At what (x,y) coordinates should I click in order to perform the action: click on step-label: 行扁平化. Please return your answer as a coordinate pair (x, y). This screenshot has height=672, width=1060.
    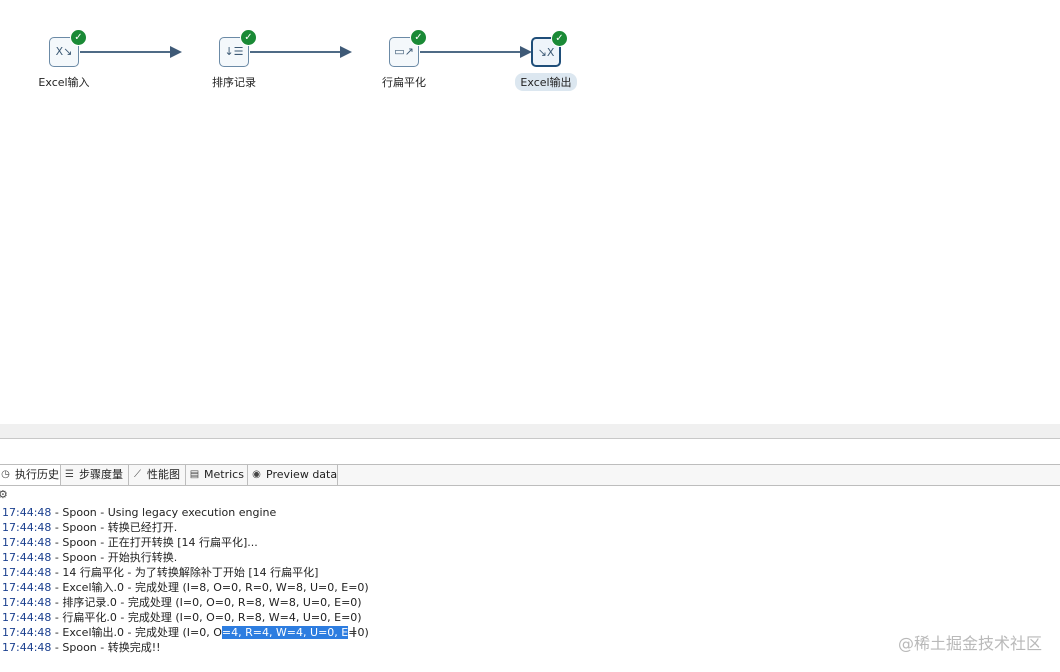
    Looking at the image, I should click on (404, 82).